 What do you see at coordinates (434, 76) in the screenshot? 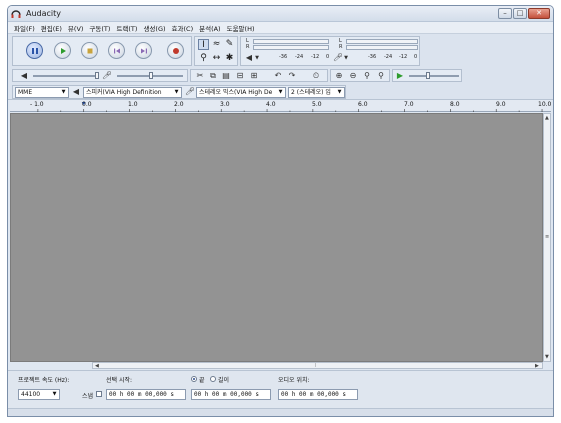
I see `speed-track` at bounding box center [434, 76].